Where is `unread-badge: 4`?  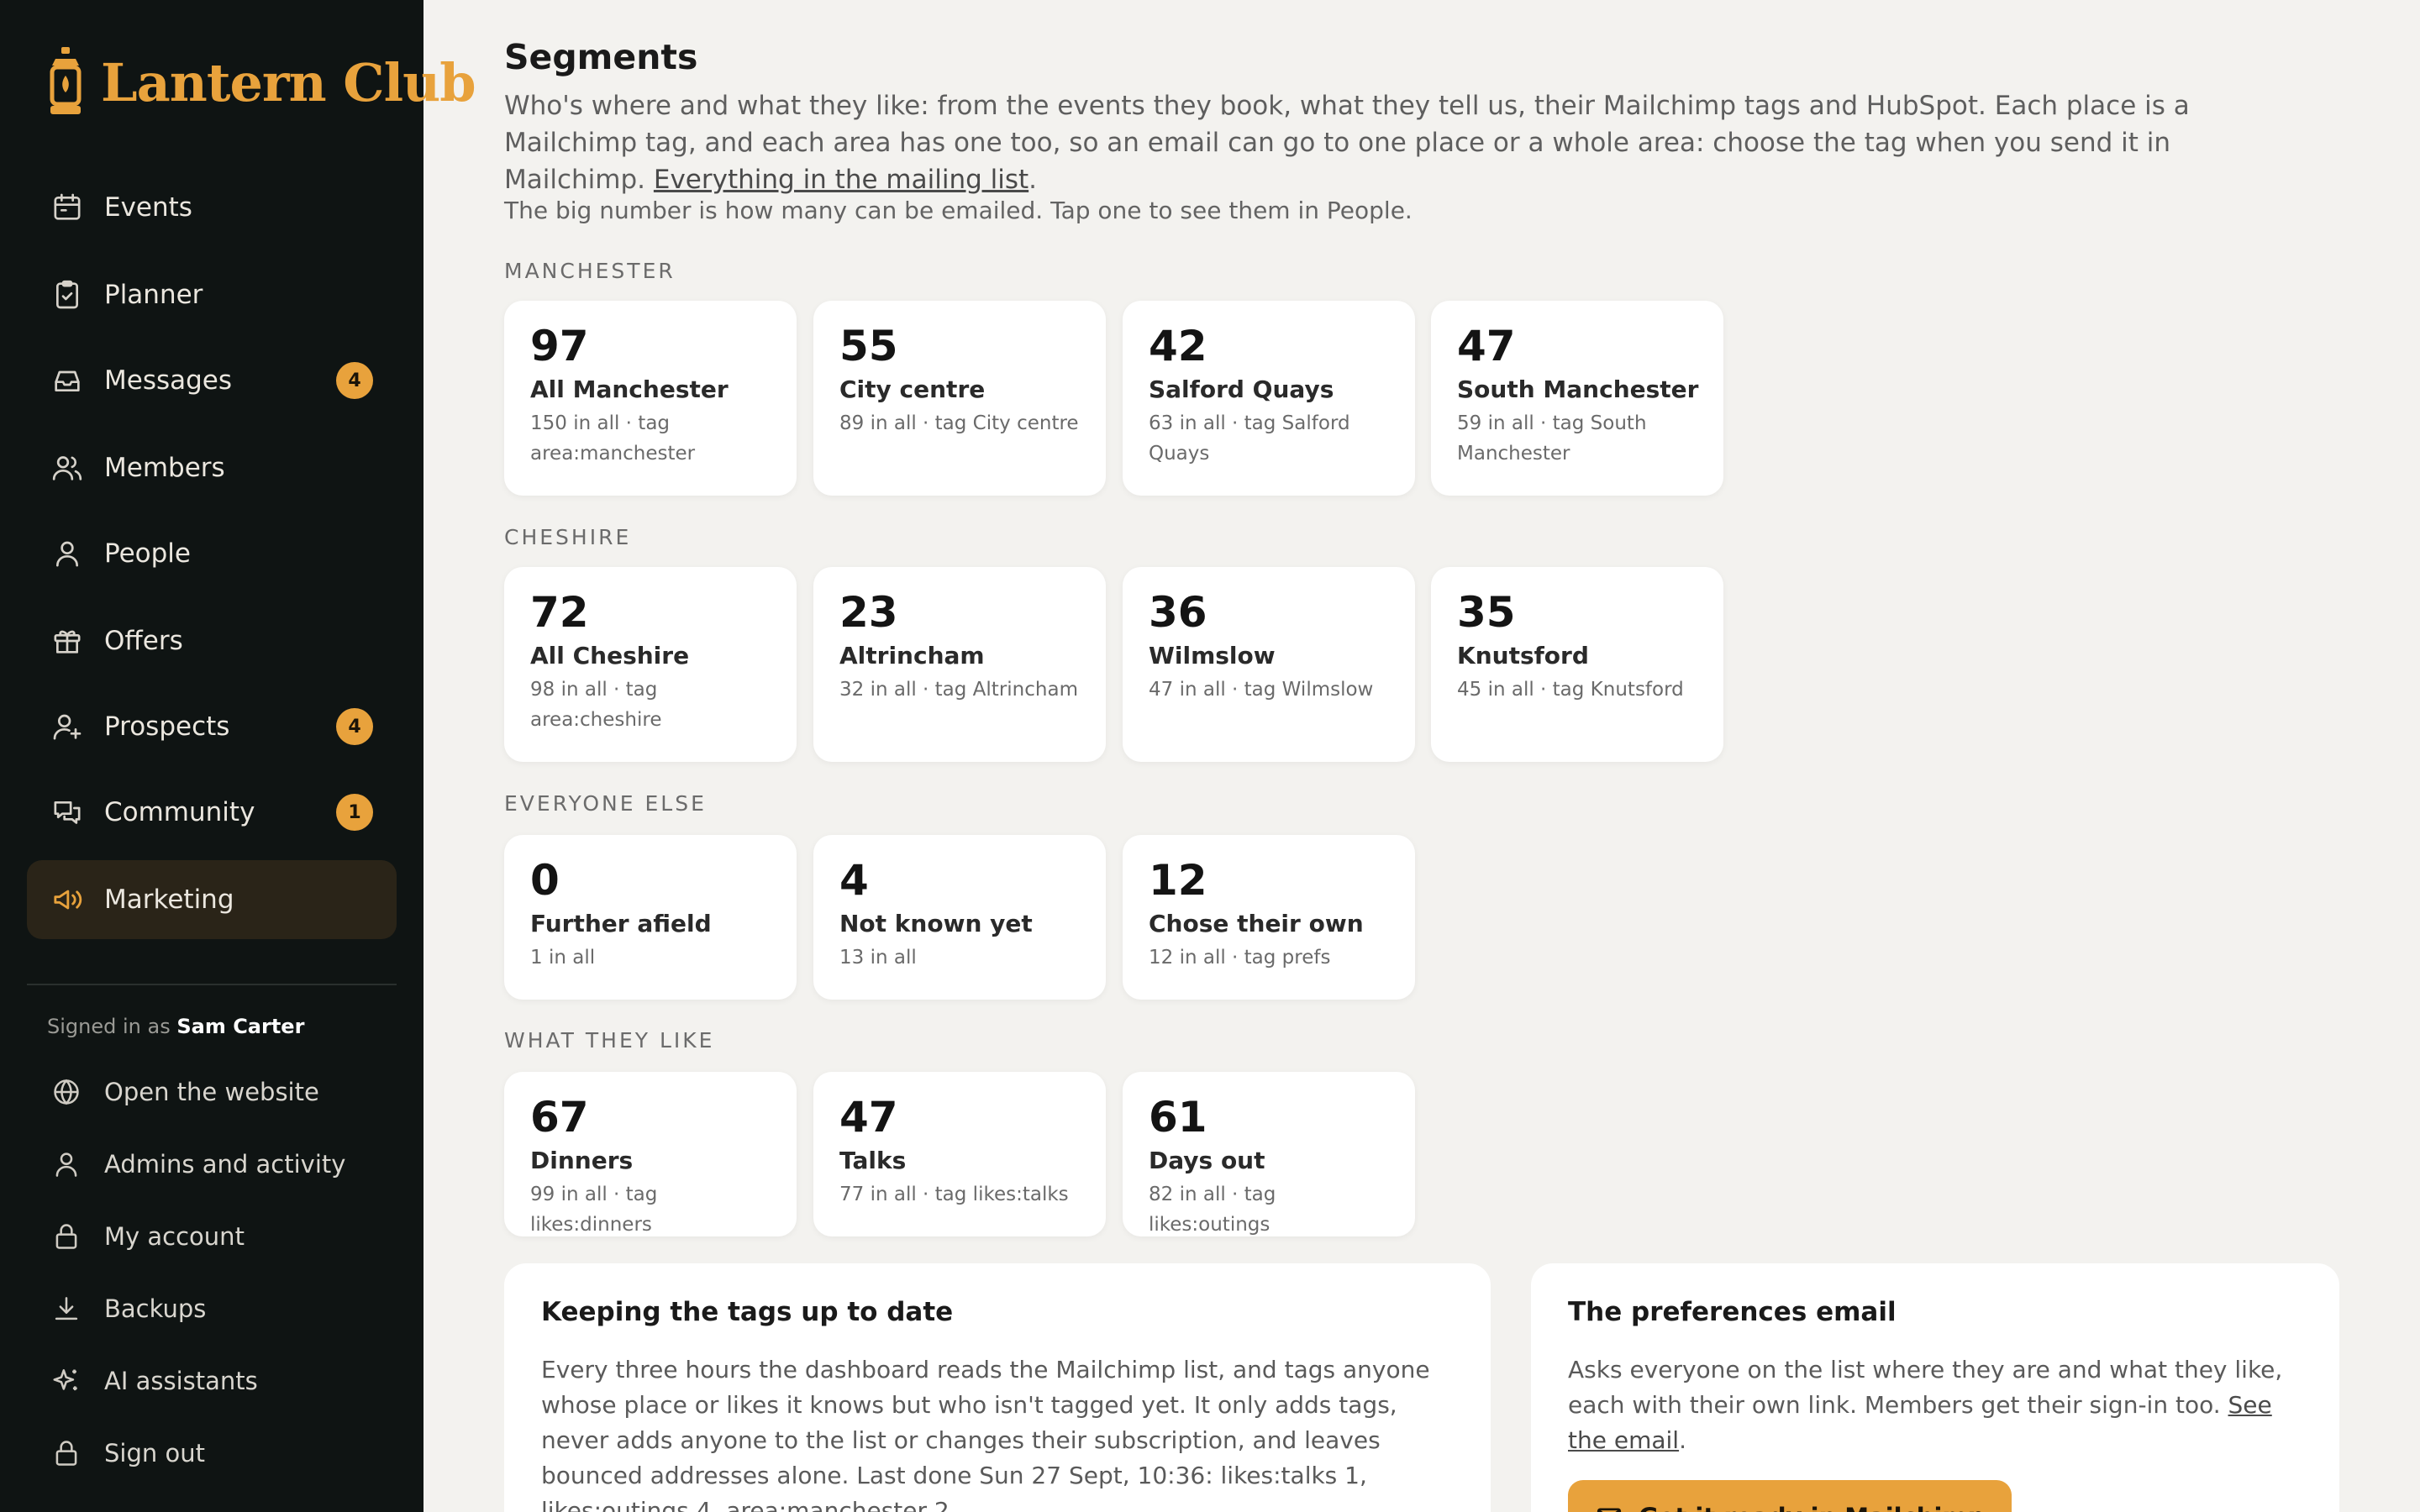
unread-badge: 4 is located at coordinates (354, 380).